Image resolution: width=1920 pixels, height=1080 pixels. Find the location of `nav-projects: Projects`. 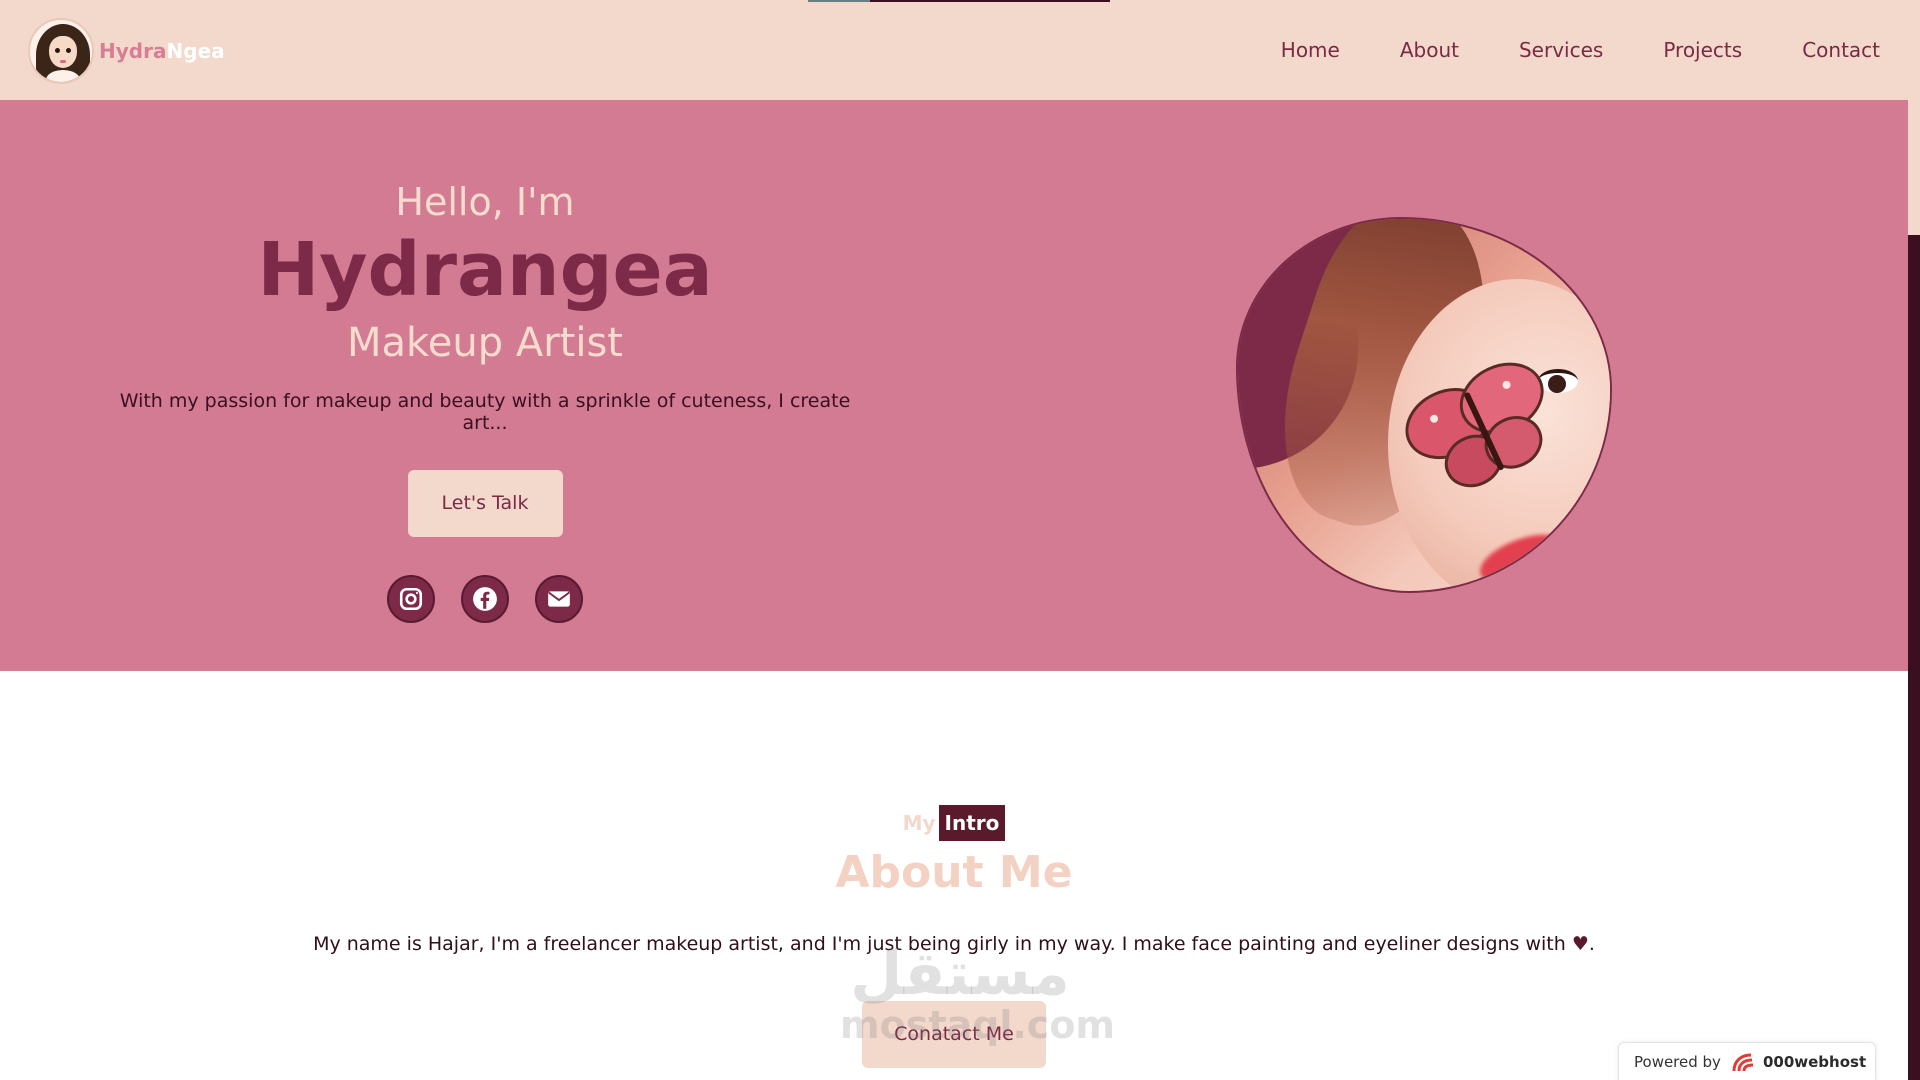

nav-projects: Projects is located at coordinates (1702, 50).